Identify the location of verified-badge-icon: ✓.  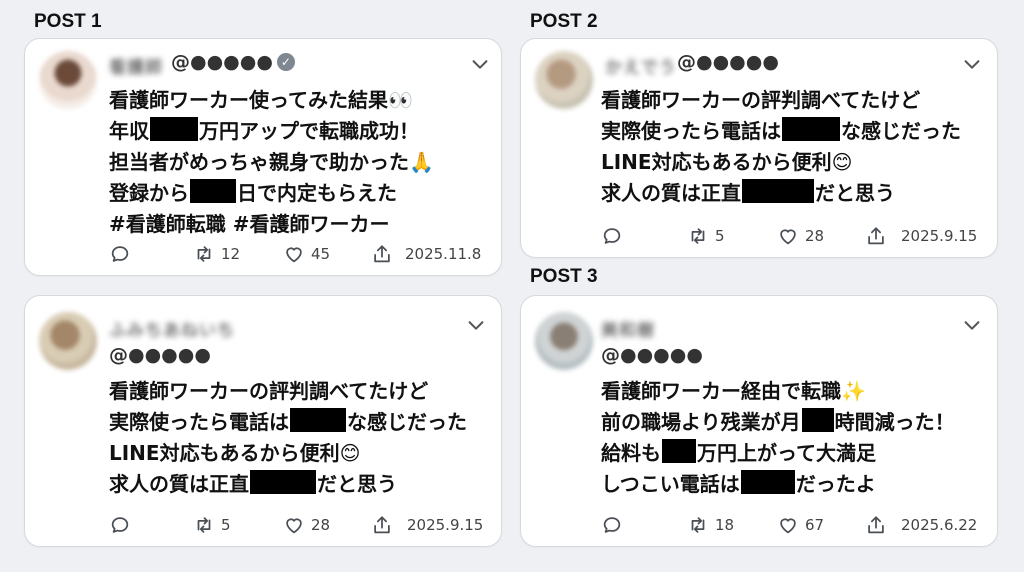
(285, 62).